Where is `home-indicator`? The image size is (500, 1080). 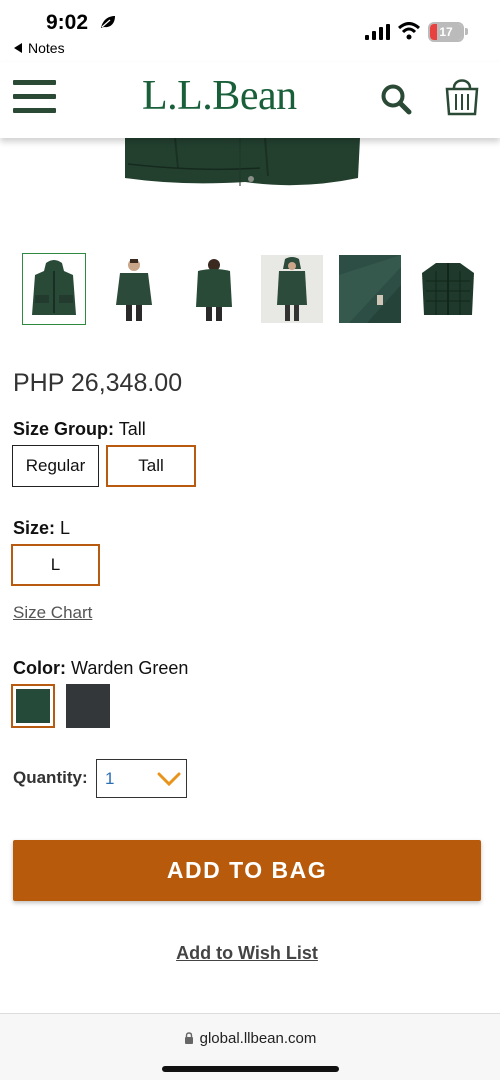
home-indicator is located at coordinates (250, 1069).